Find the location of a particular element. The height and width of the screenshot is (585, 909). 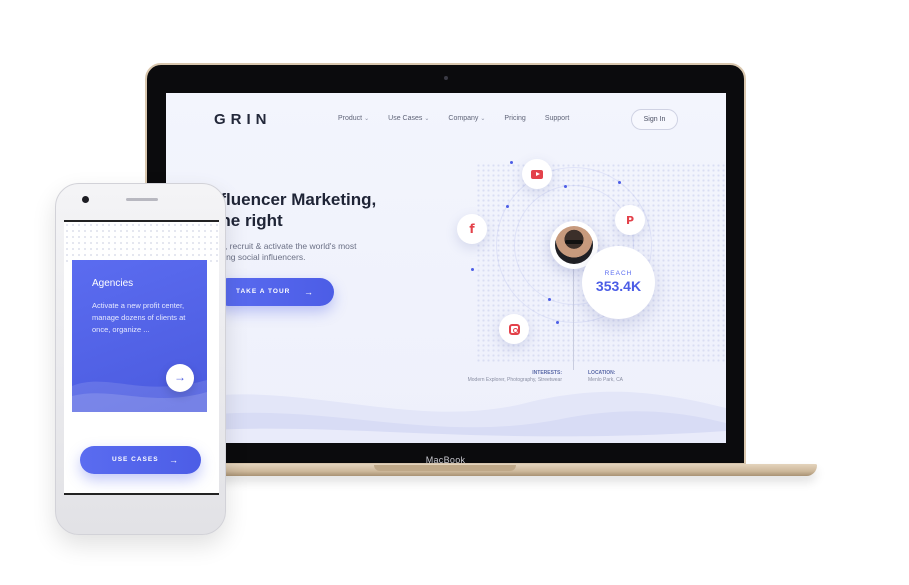

reach-label: REACH is located at coordinates (618, 273).